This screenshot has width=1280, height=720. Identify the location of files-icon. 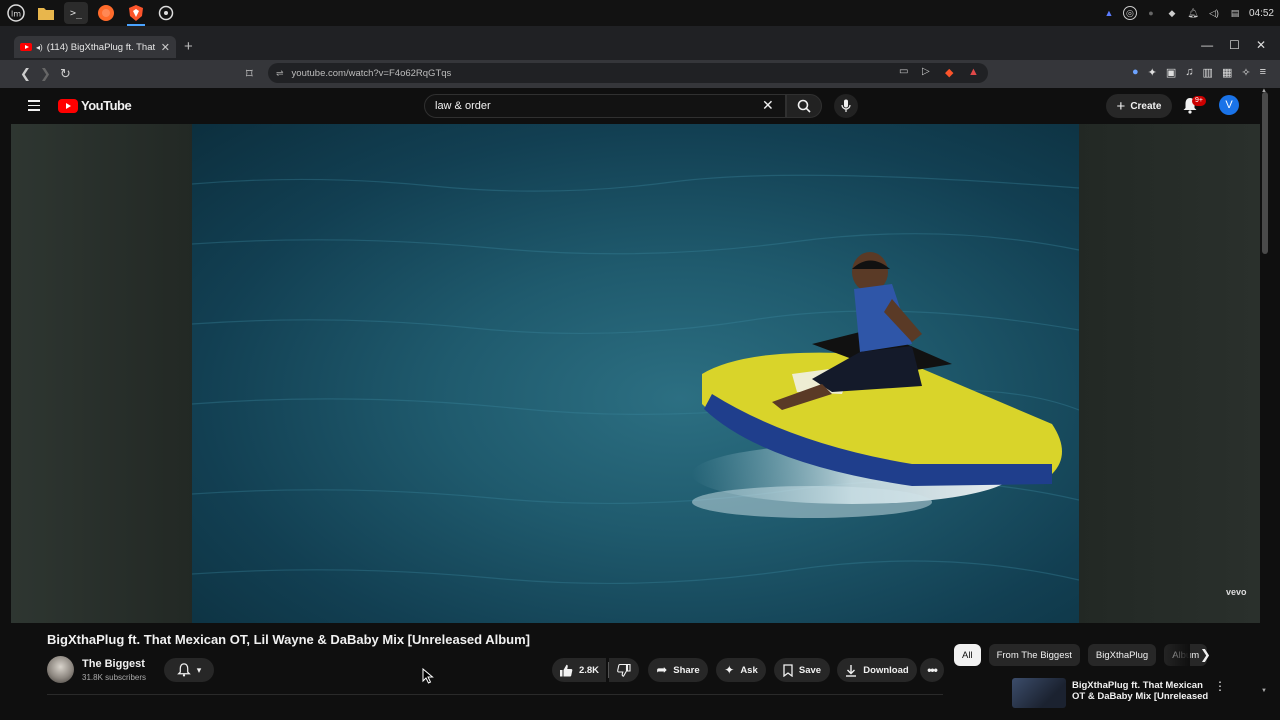
(46, 13).